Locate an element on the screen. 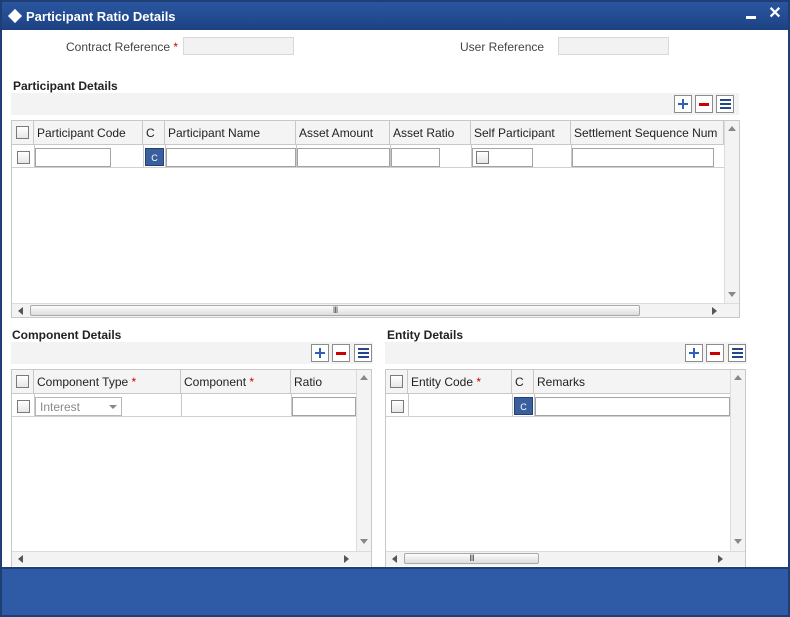 The image size is (790, 617). participant-horizontal-scrollbar: III is located at coordinates (375, 310).